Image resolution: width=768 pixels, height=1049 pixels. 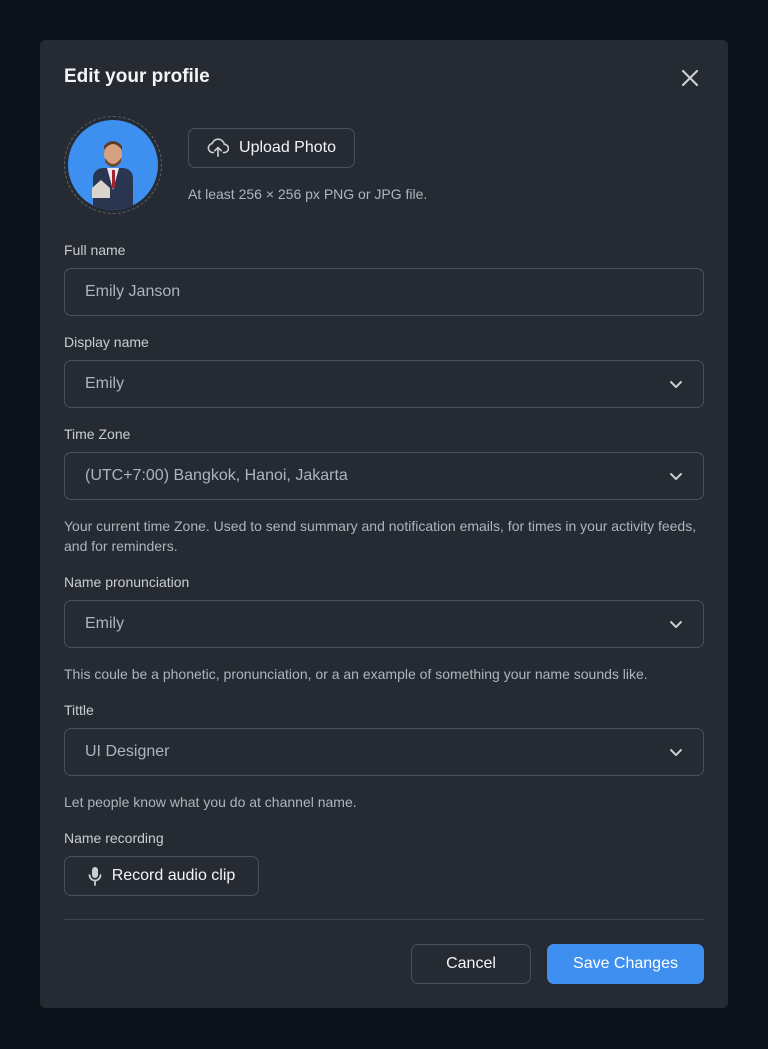 I want to click on avatar, so click(x=113, y=165).